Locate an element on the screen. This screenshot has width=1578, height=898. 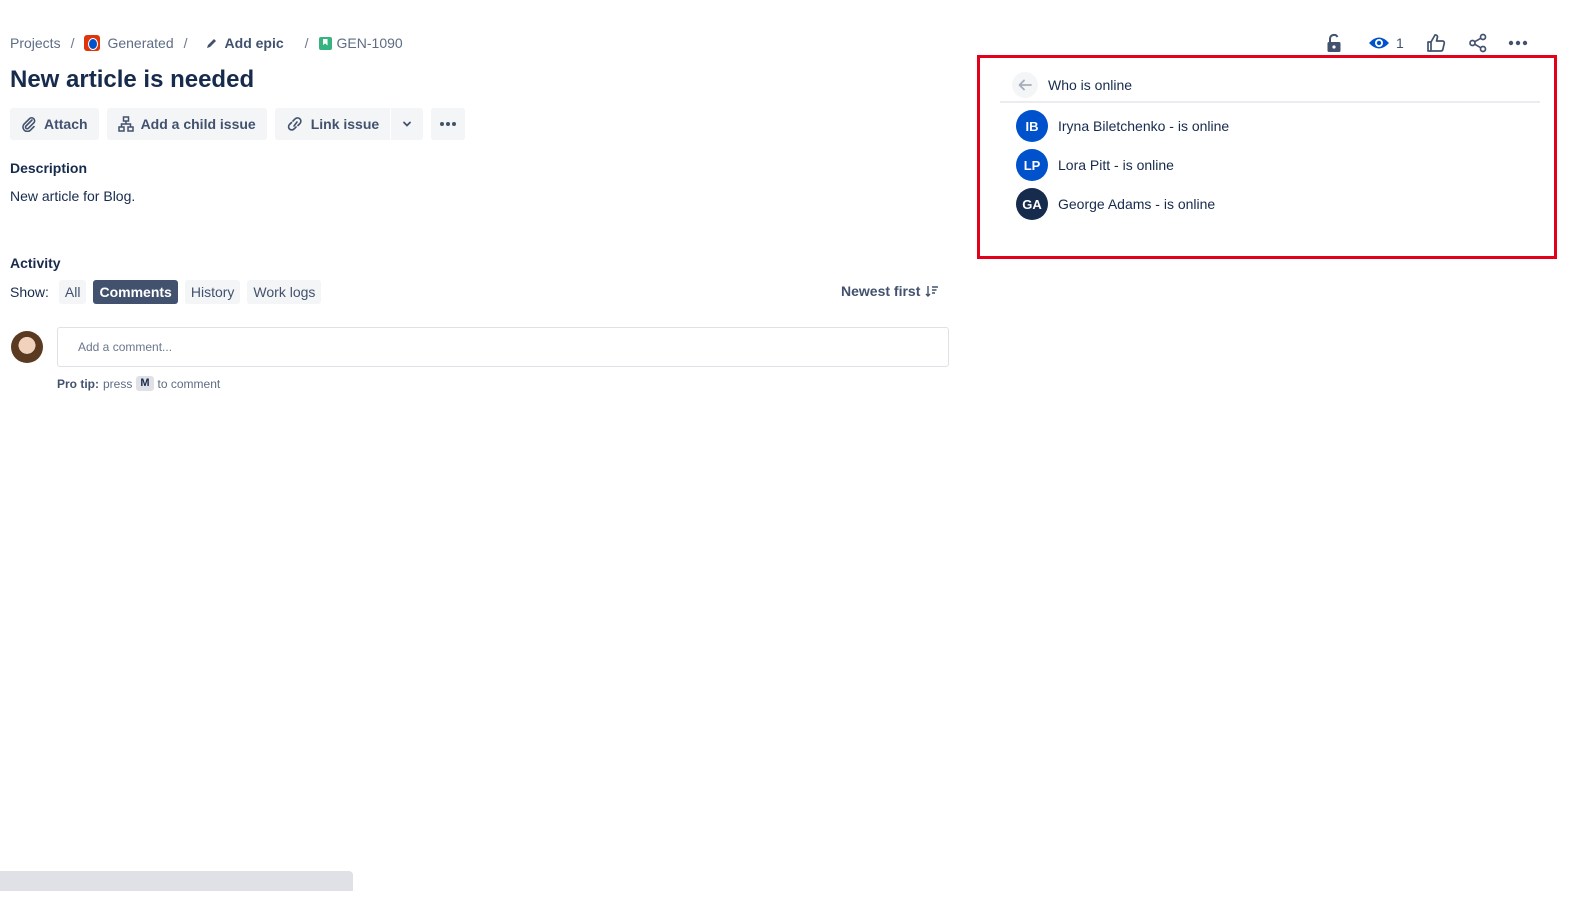
arrow-left-icon is located at coordinates (1025, 85).